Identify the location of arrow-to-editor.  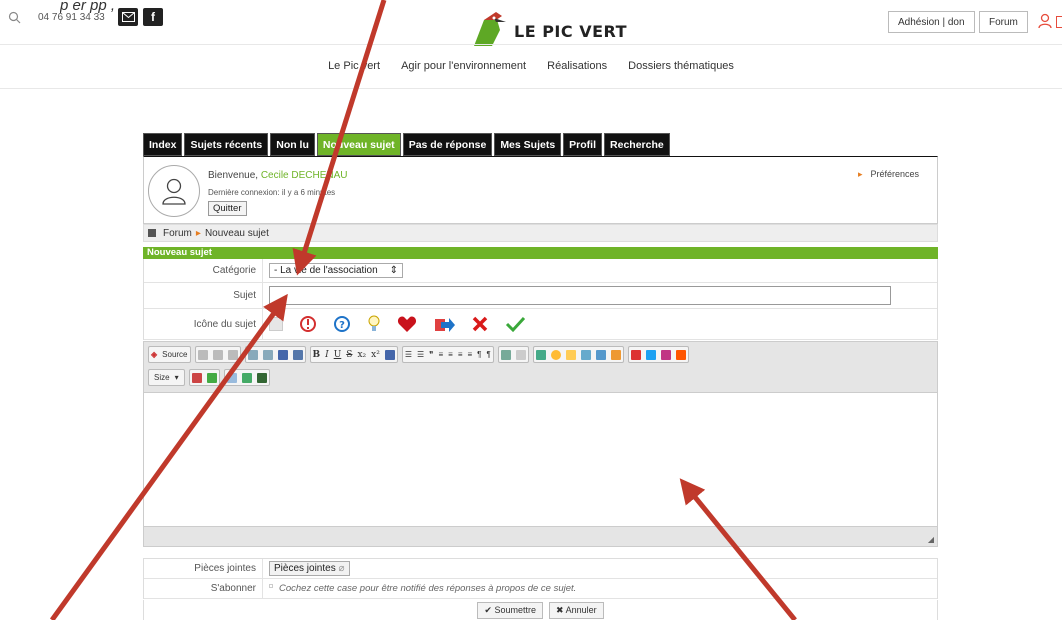
(738, 549).